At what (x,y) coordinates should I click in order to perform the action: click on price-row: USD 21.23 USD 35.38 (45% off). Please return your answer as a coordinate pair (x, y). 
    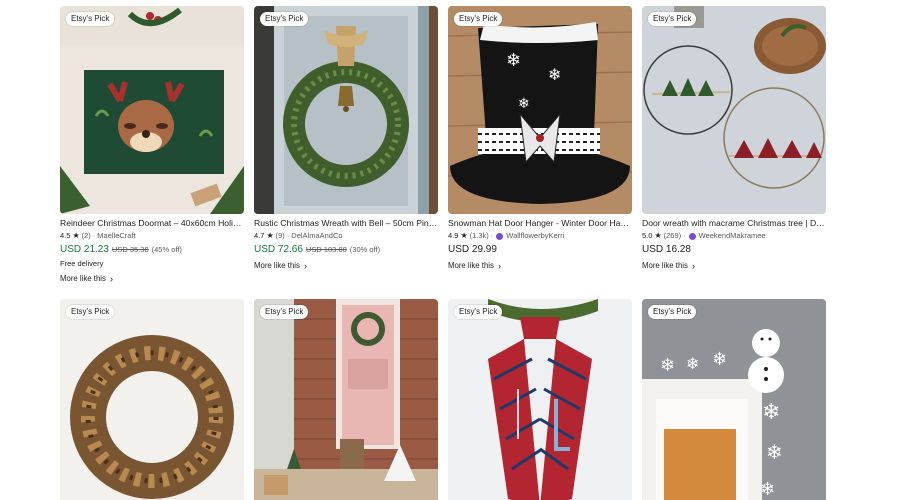
    Looking at the image, I should click on (152, 250).